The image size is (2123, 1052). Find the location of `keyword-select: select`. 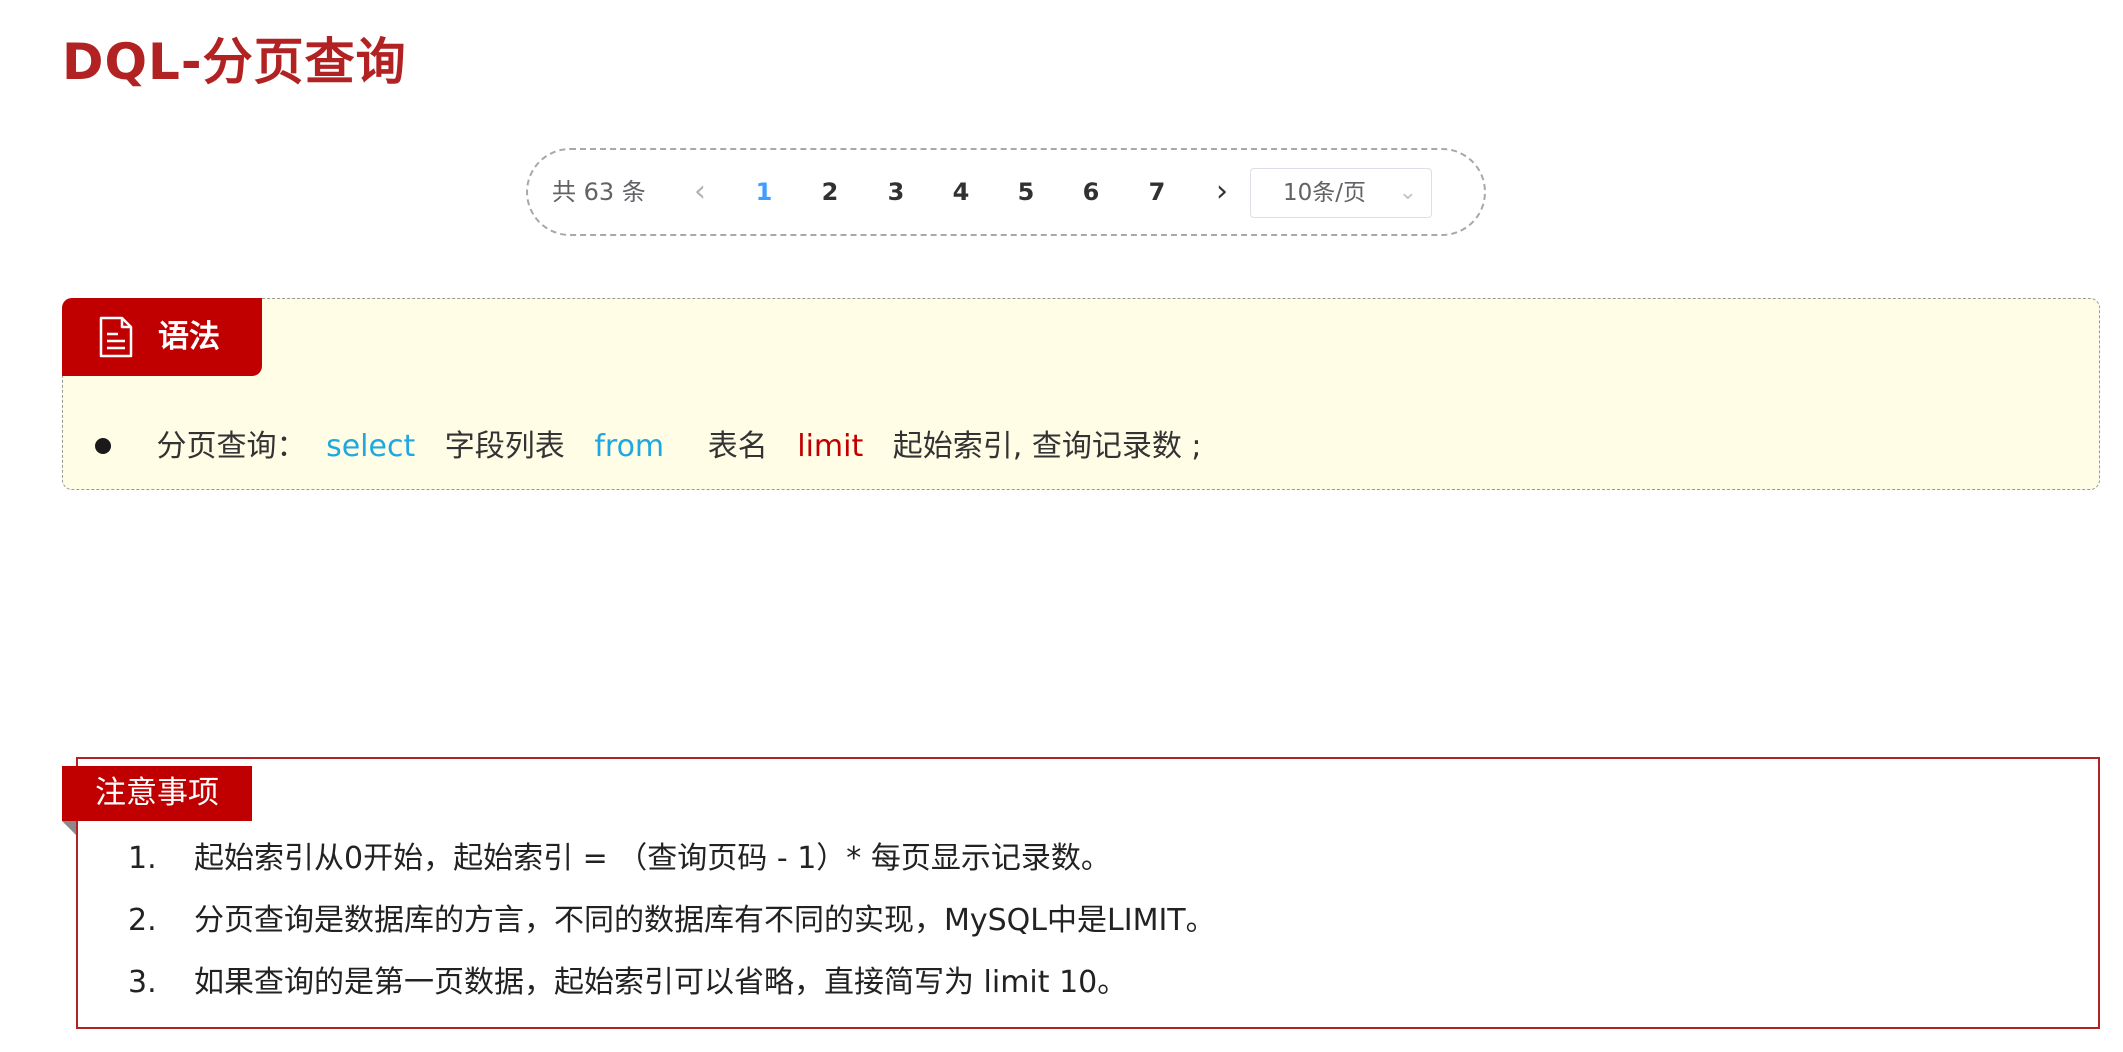

keyword-select: select is located at coordinates (371, 446).